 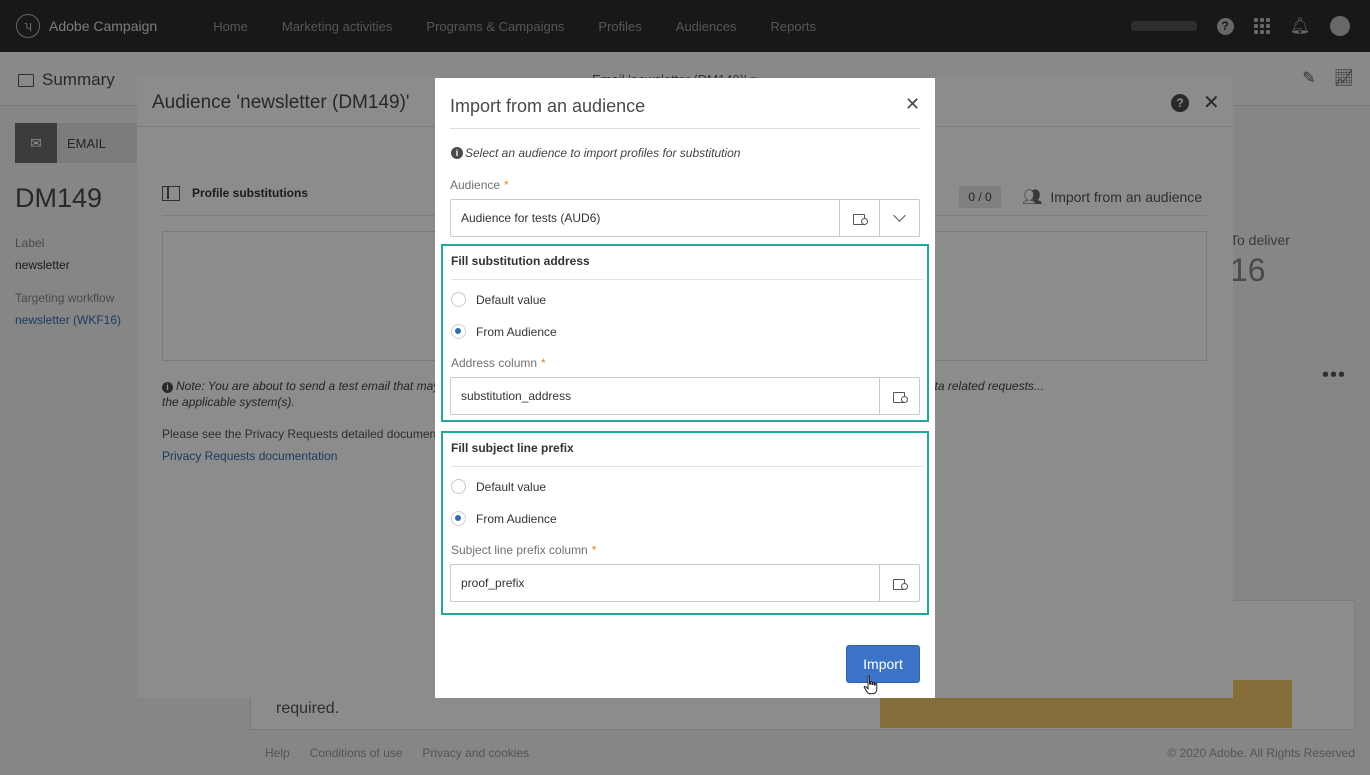 What do you see at coordinates (883, 664) in the screenshot?
I see `import-button: Import` at bounding box center [883, 664].